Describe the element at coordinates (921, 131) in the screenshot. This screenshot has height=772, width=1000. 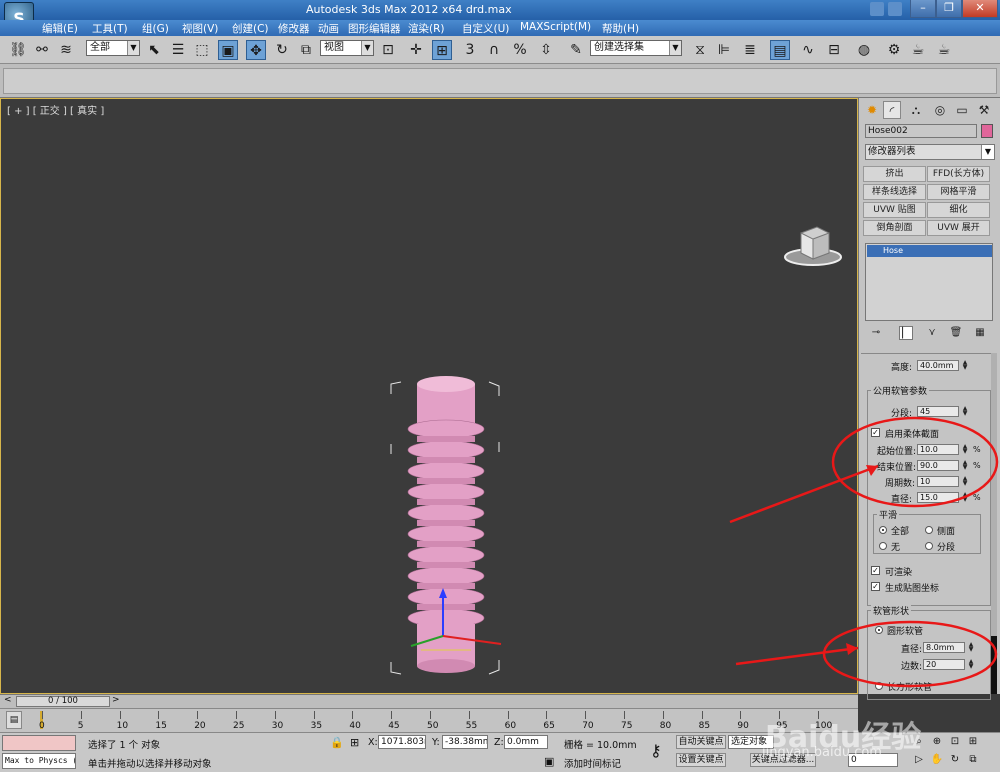
I see `object-name-field: Hose002` at that location.